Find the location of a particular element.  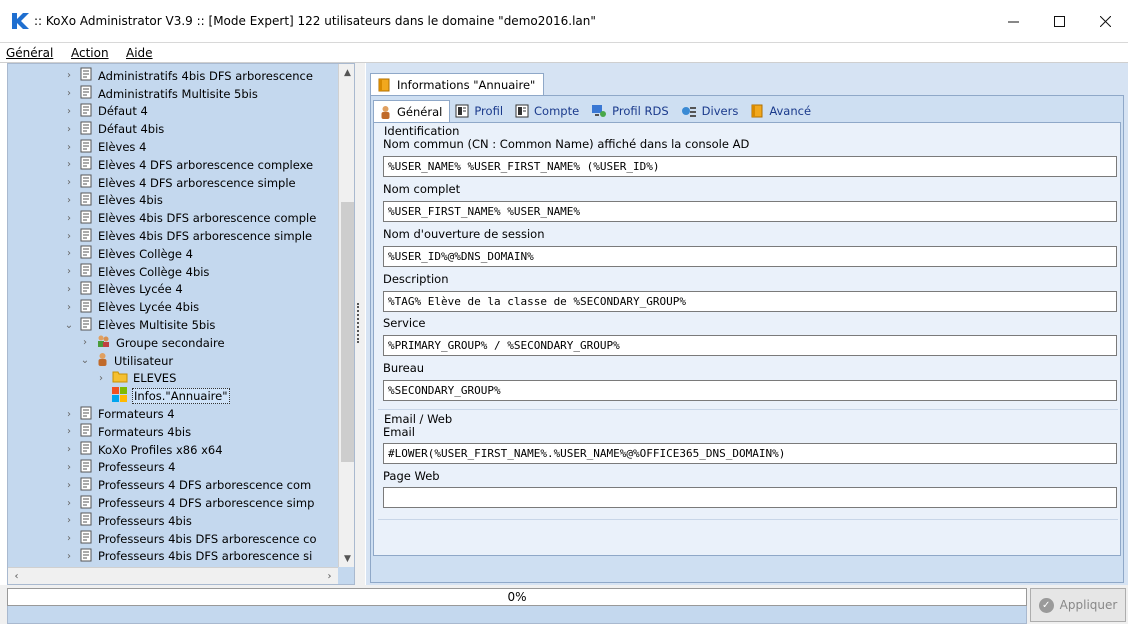

tree-item-label: Elèves Lycée 4 is located at coordinates (140, 289).